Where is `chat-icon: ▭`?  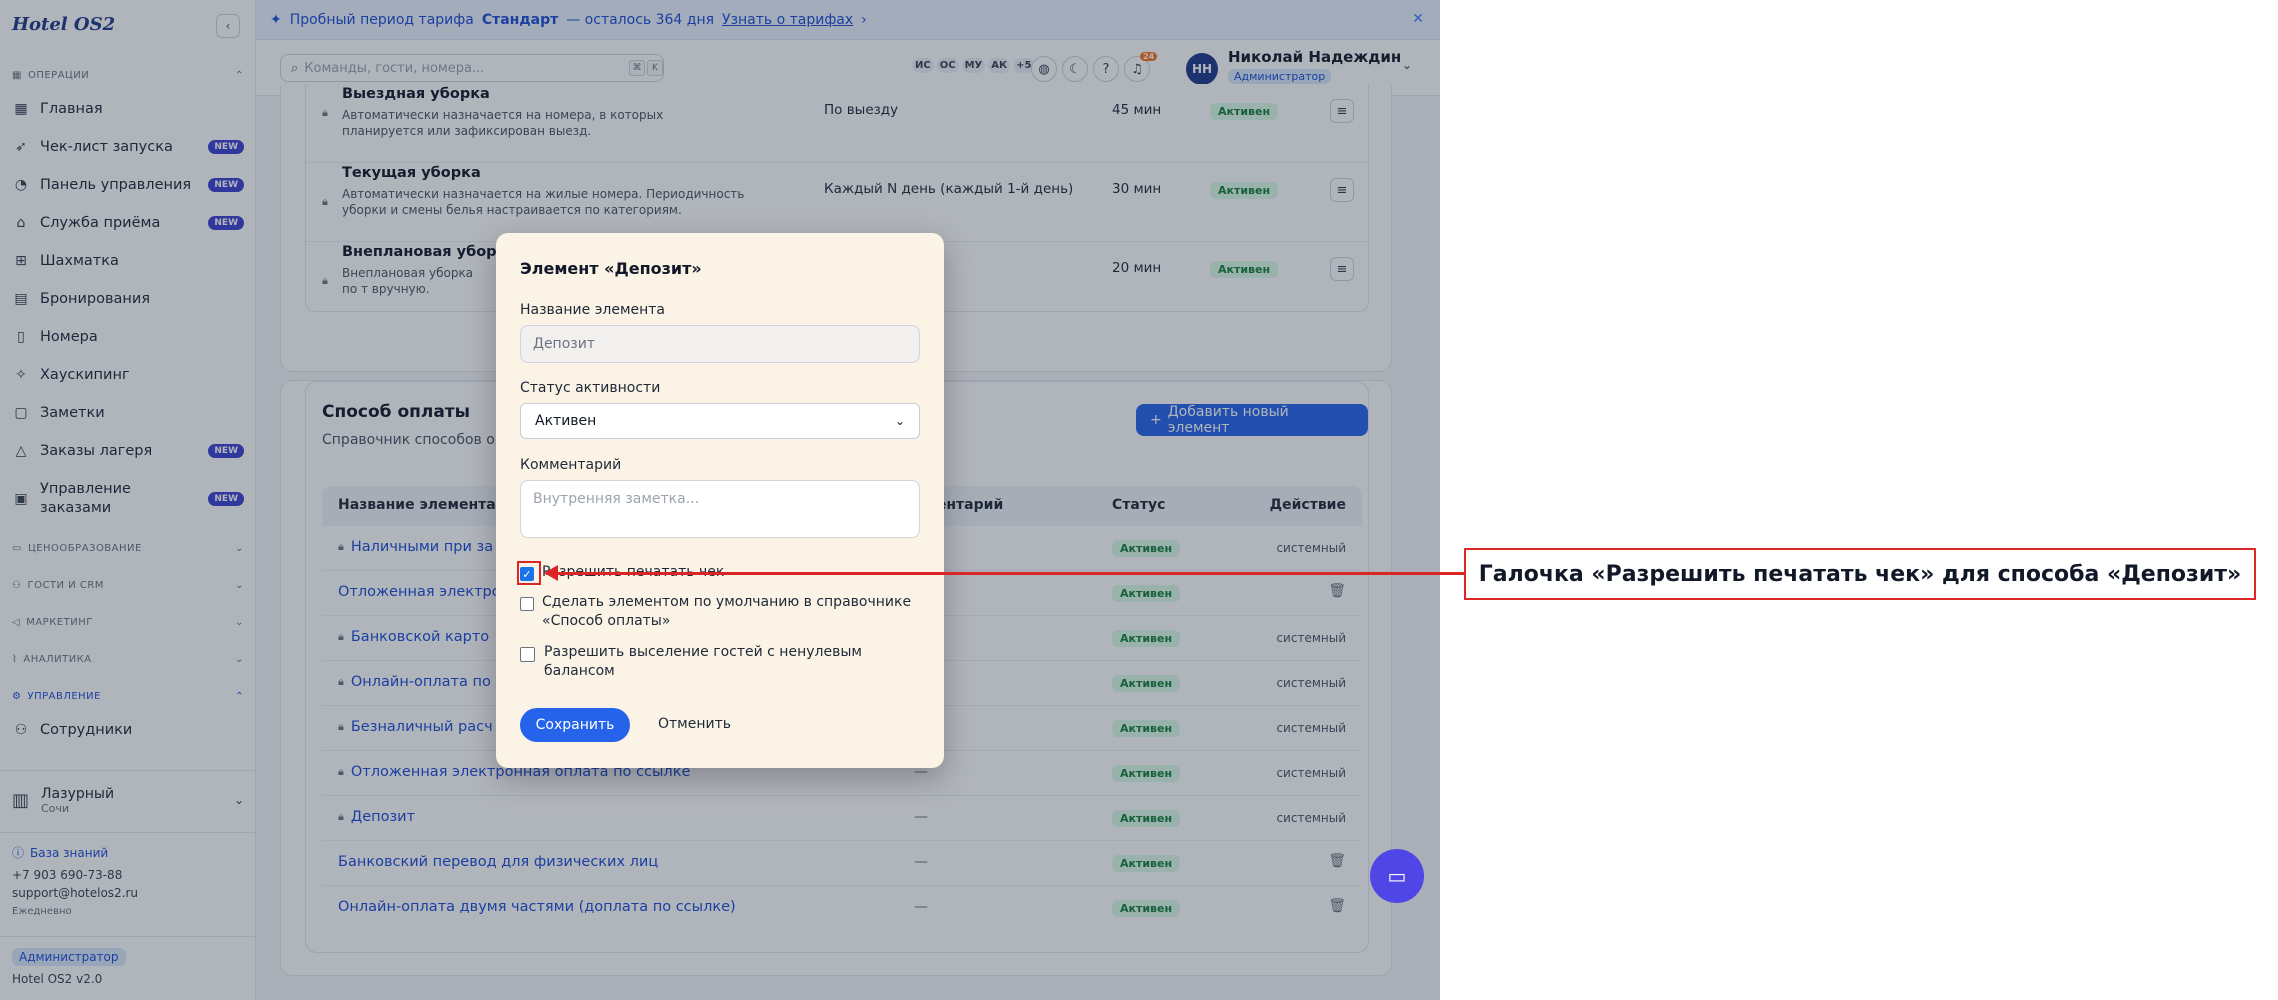
chat-icon: ▭ is located at coordinates (1397, 876).